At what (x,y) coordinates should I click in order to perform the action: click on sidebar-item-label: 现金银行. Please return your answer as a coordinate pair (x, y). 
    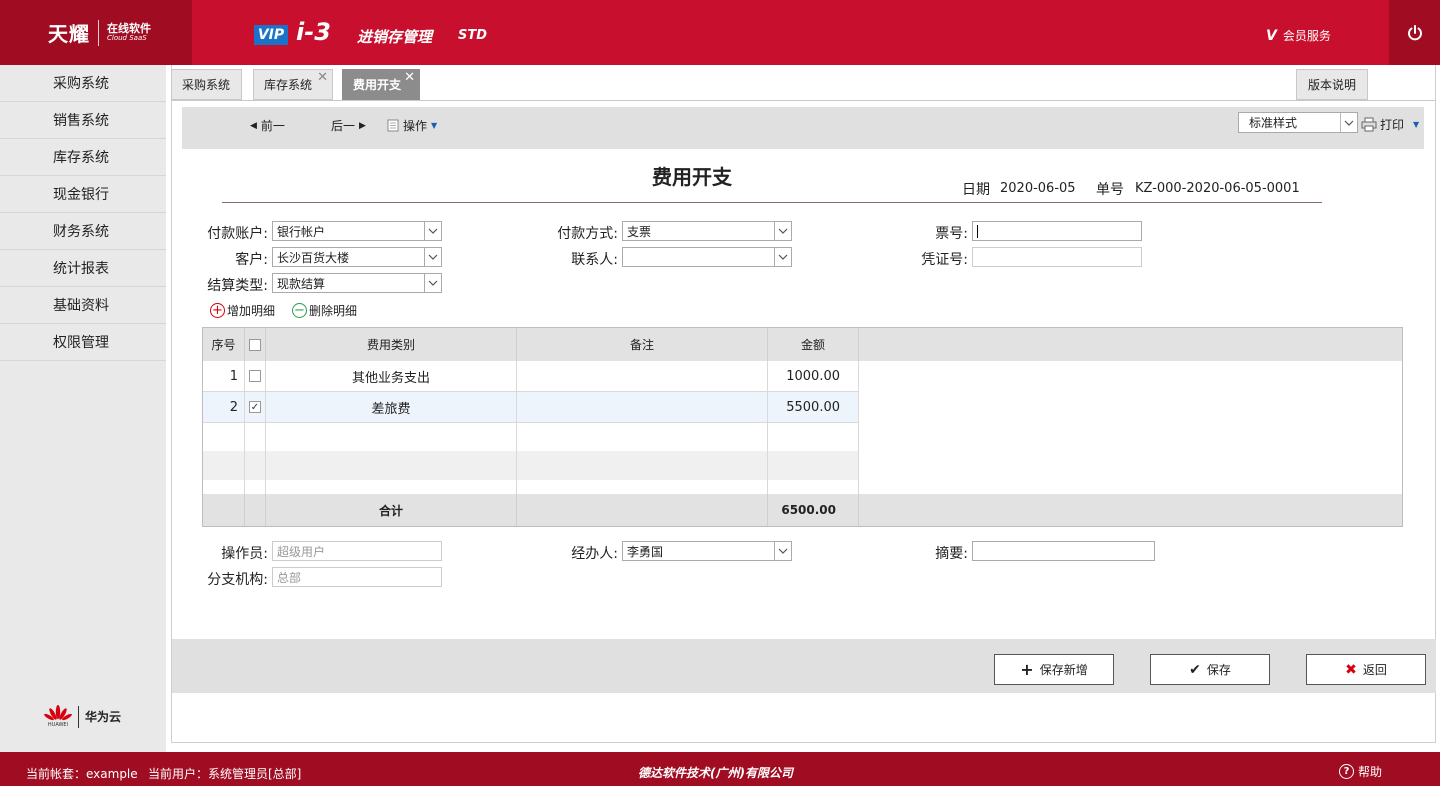
    Looking at the image, I should click on (81, 195).